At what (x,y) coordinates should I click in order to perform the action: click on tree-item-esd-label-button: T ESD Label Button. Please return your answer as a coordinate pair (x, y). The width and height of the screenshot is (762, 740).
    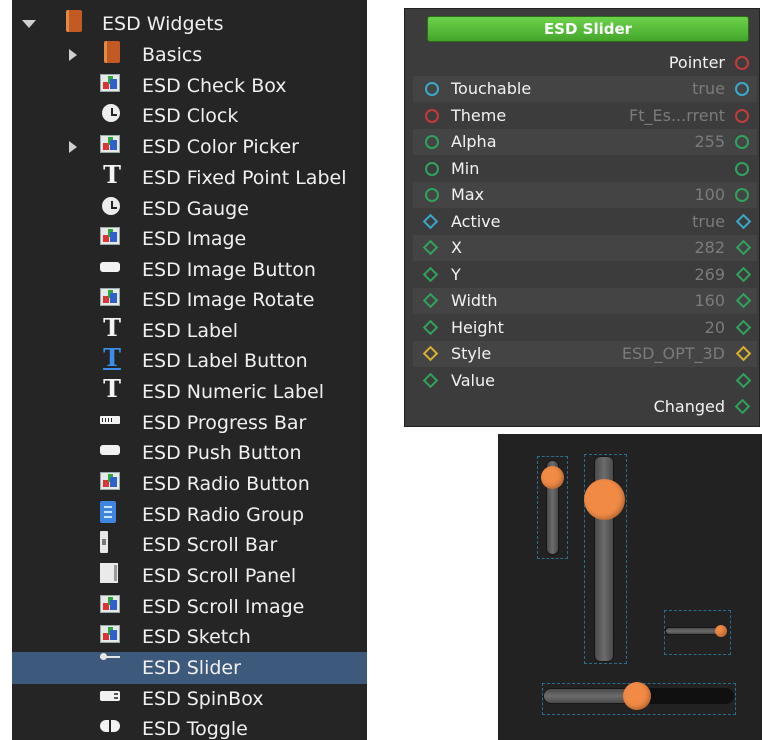
    Looking at the image, I should click on (189, 359).